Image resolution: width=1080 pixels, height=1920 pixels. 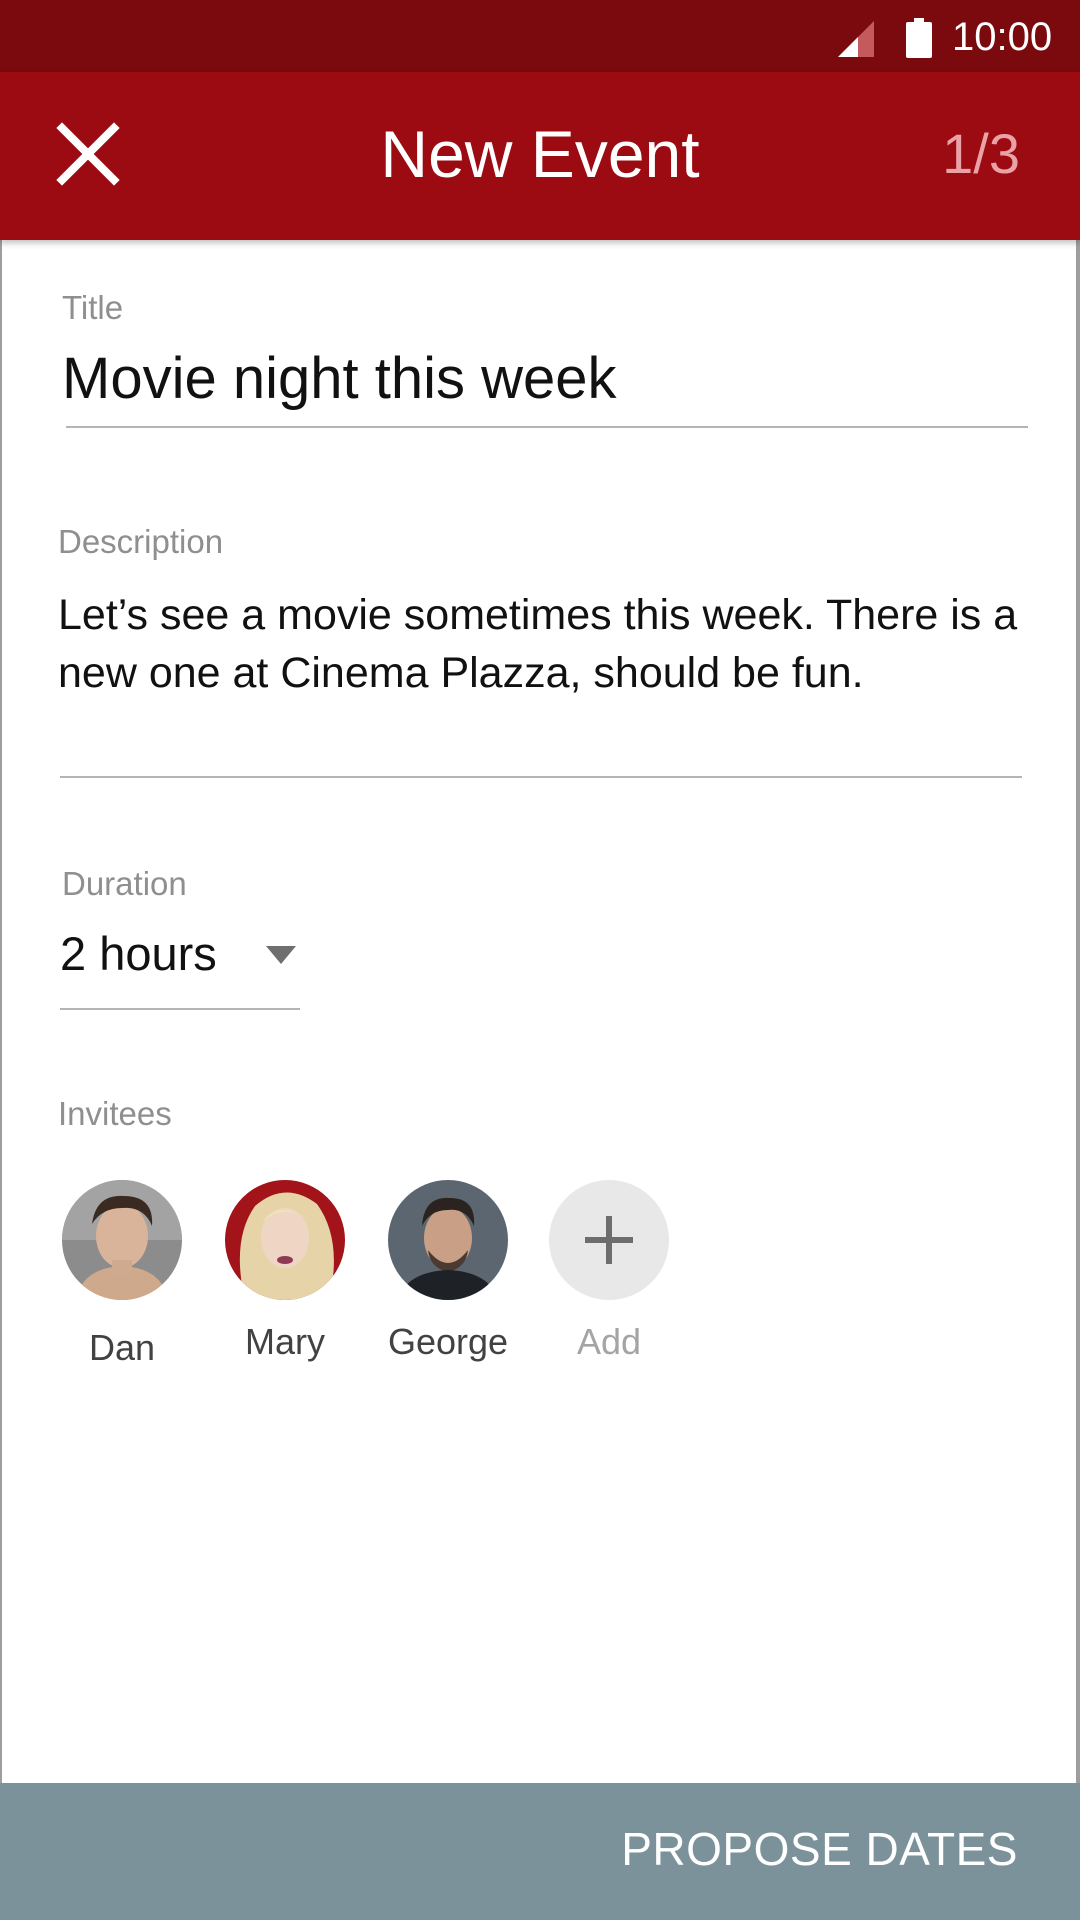 What do you see at coordinates (547, 427) in the screenshot?
I see `title-underline` at bounding box center [547, 427].